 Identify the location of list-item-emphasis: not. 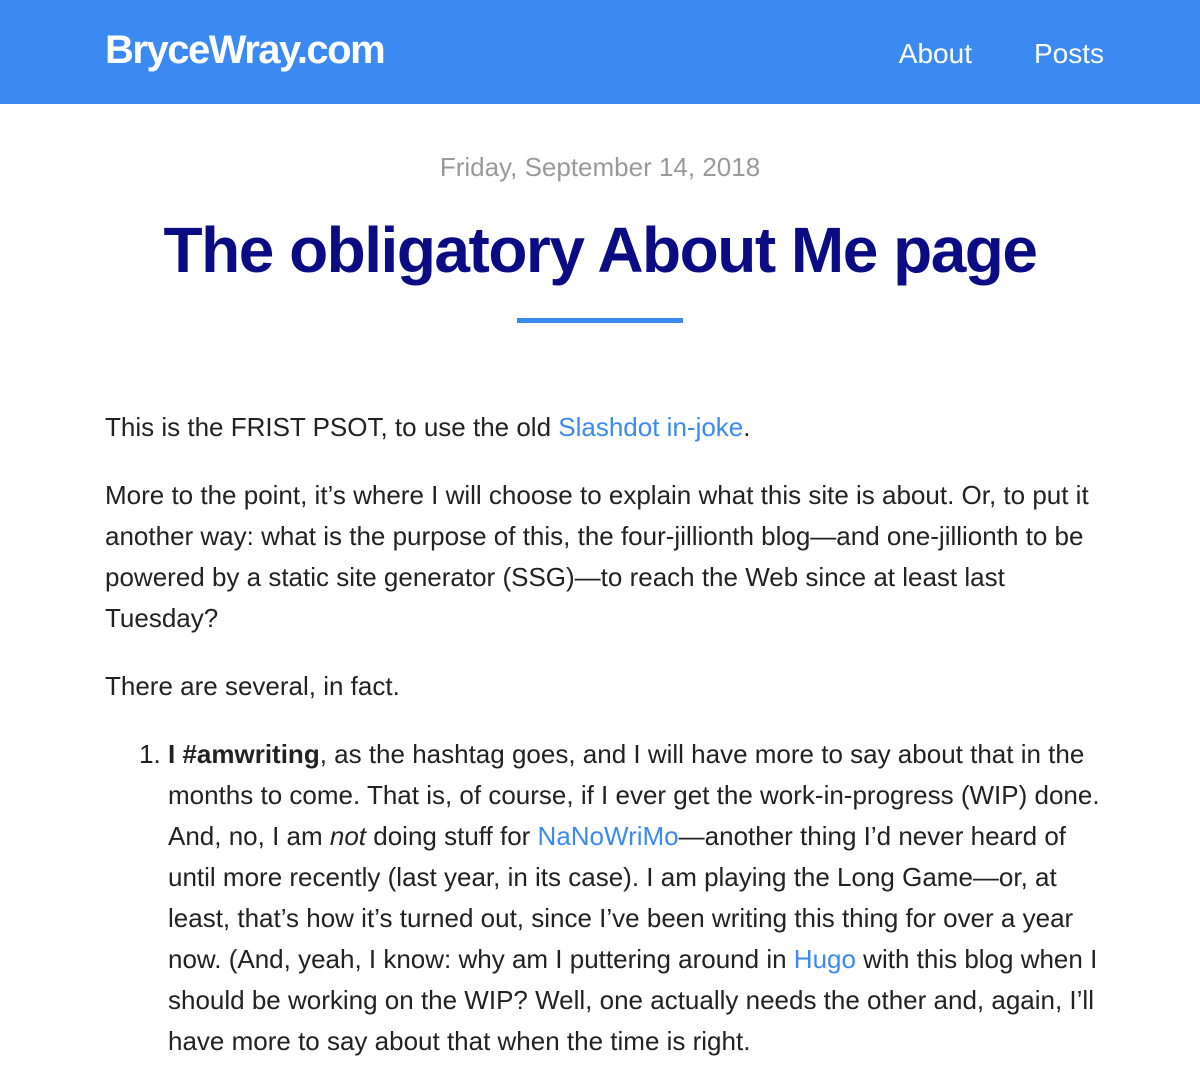
(348, 836).